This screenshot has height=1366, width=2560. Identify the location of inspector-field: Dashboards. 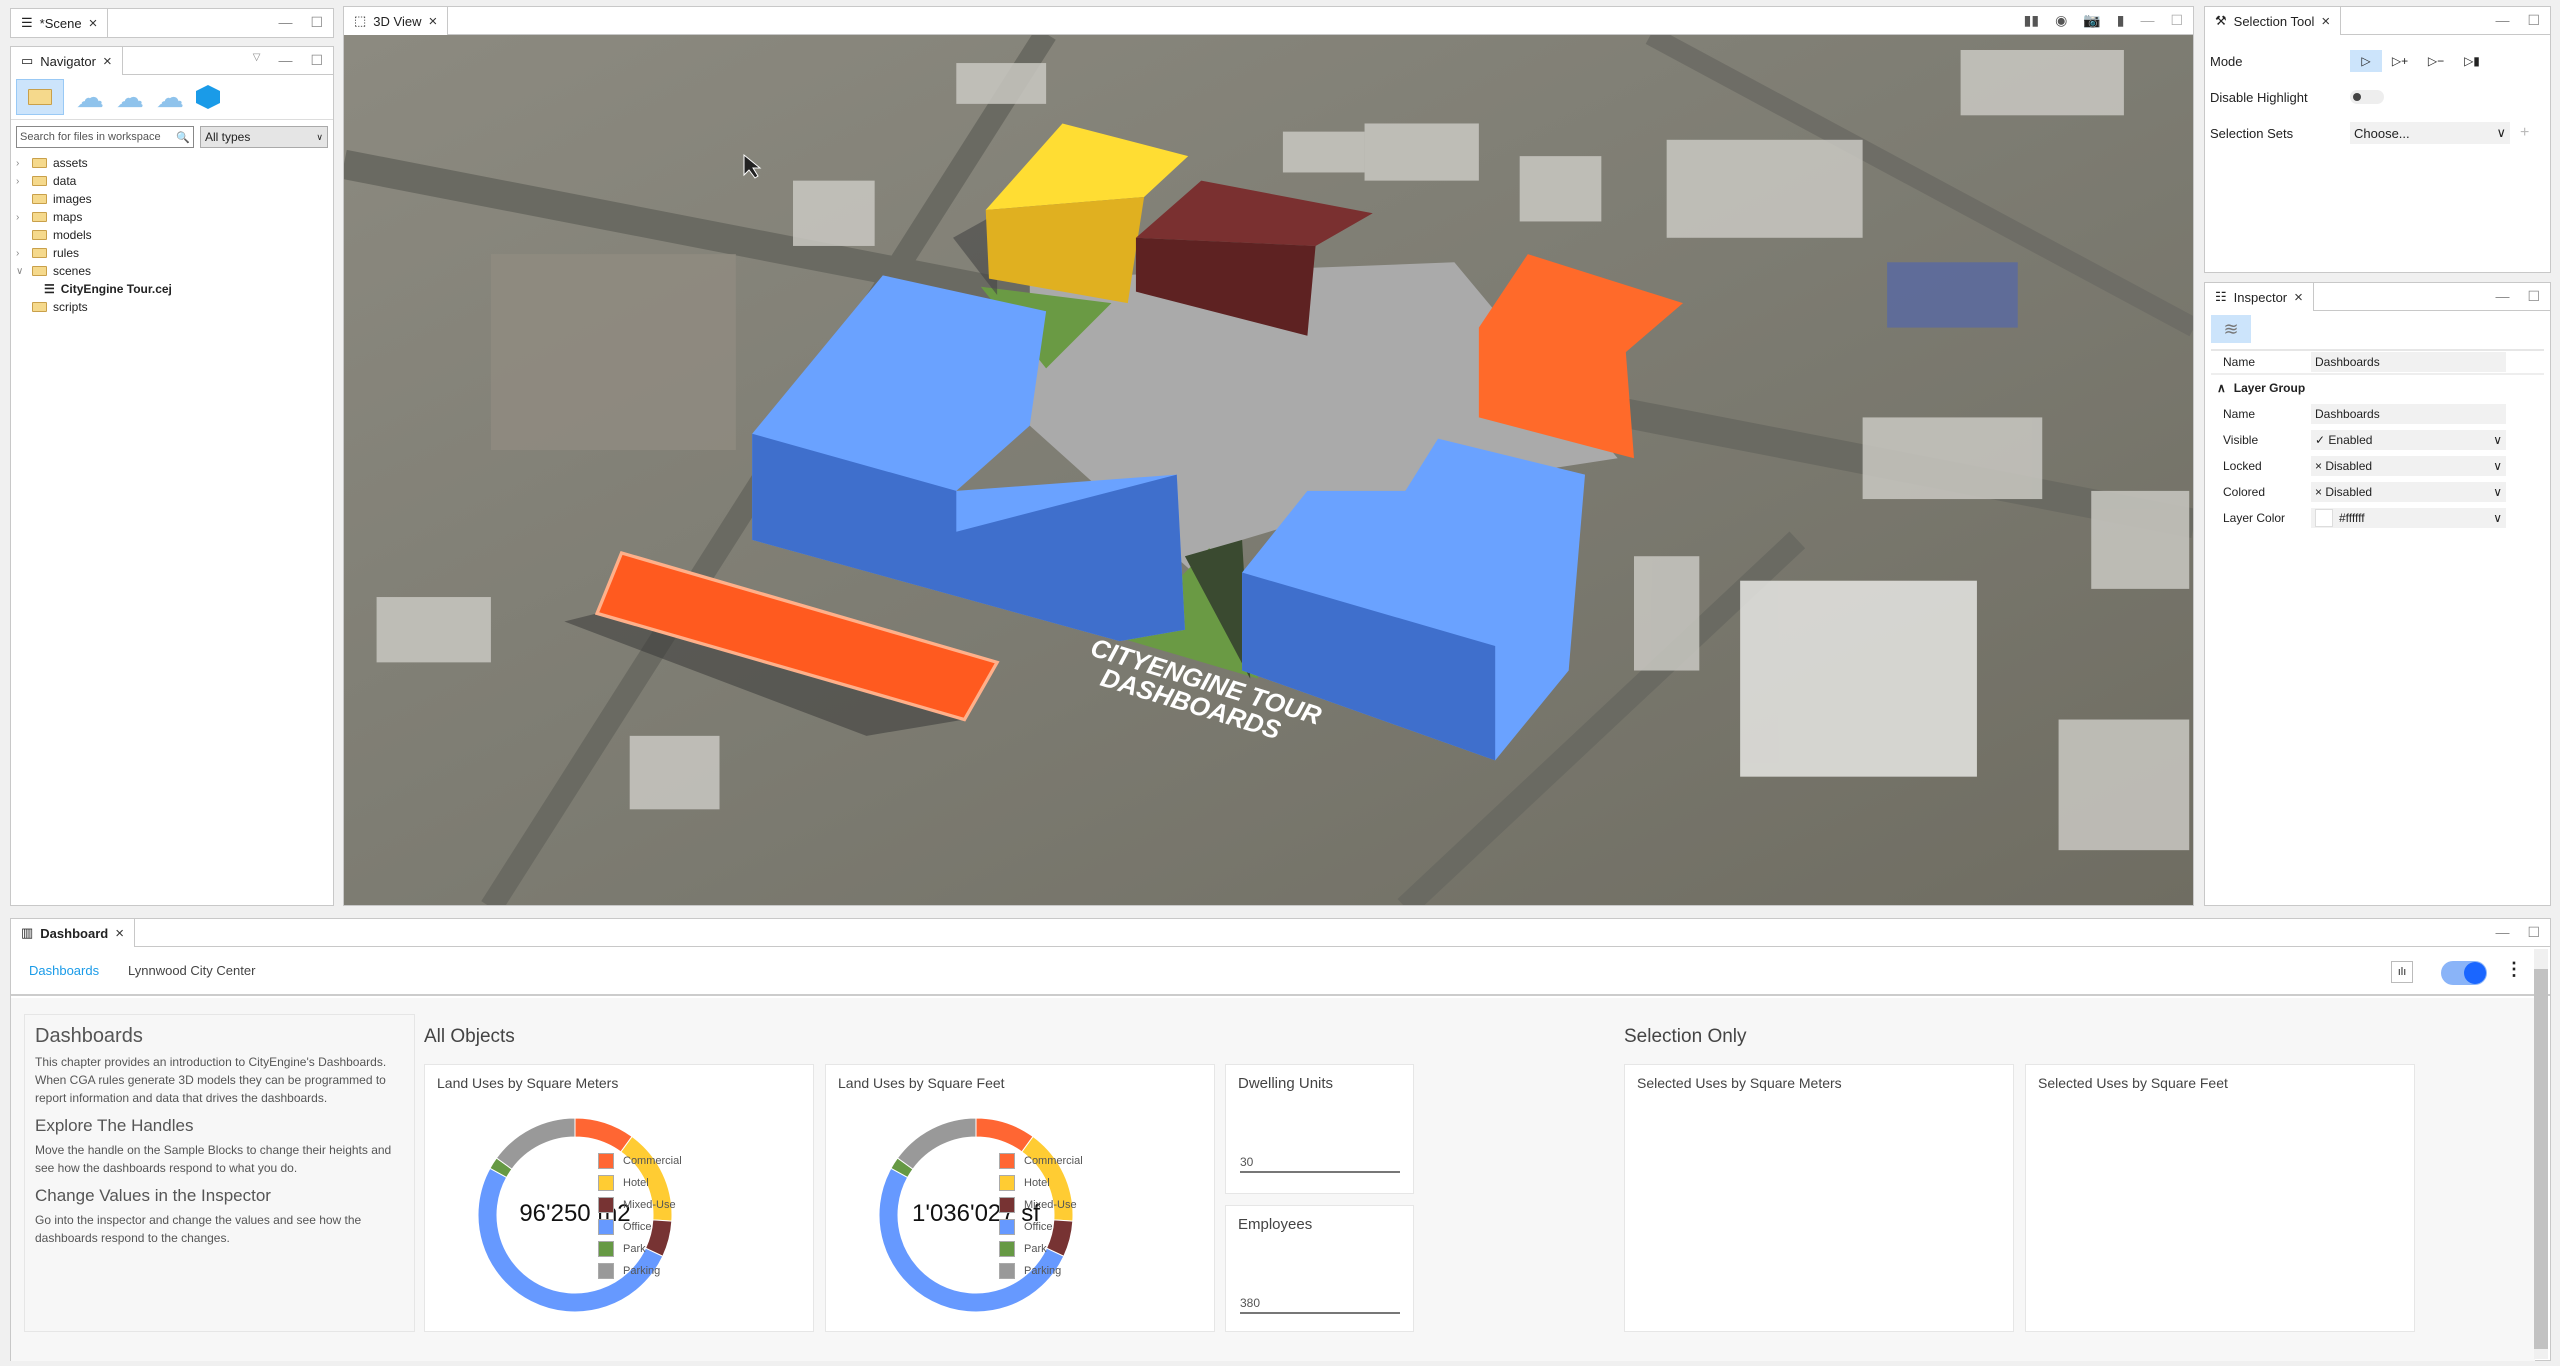
(2408, 414).